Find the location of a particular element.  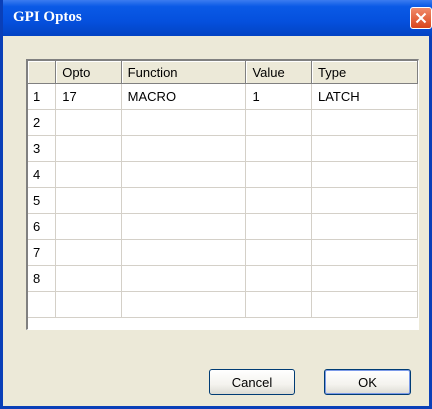

row-number-cell: 1 is located at coordinates (42, 96).